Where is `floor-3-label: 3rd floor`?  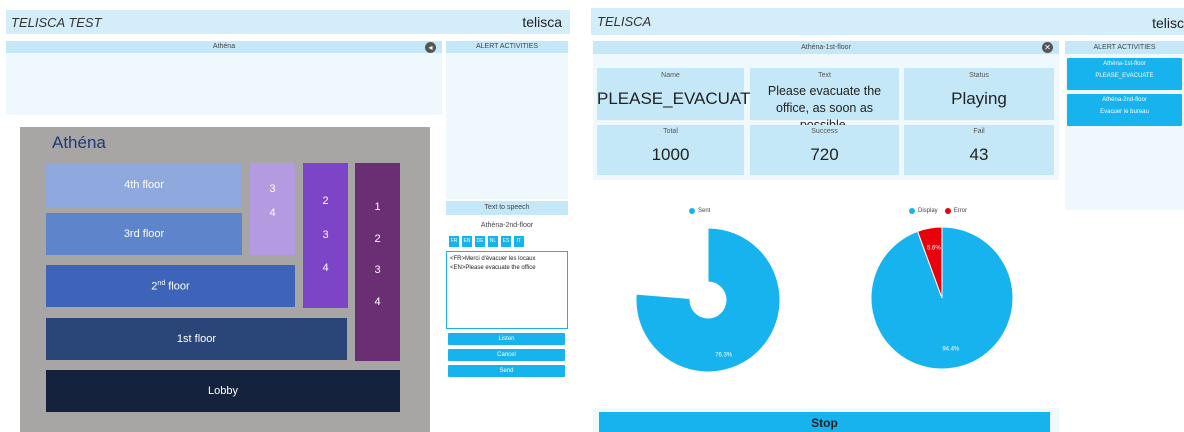
floor-3-label: 3rd floor is located at coordinates (144, 234).